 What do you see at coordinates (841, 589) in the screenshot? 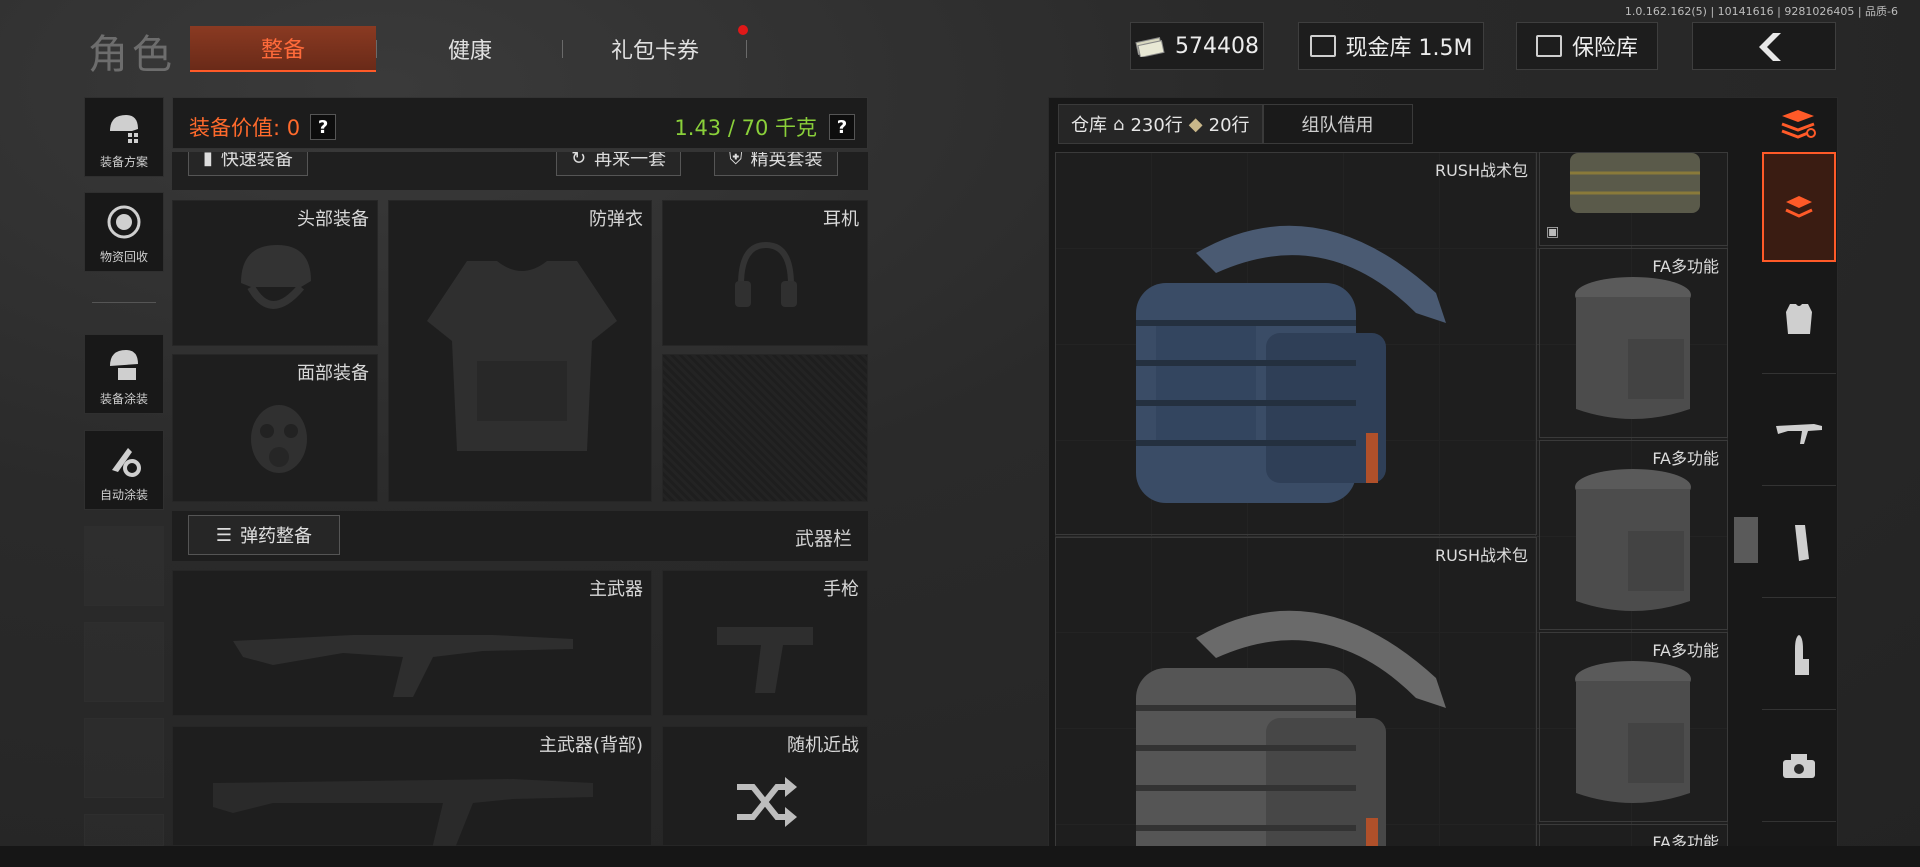
I see `slot-label: 手枪` at bounding box center [841, 589].